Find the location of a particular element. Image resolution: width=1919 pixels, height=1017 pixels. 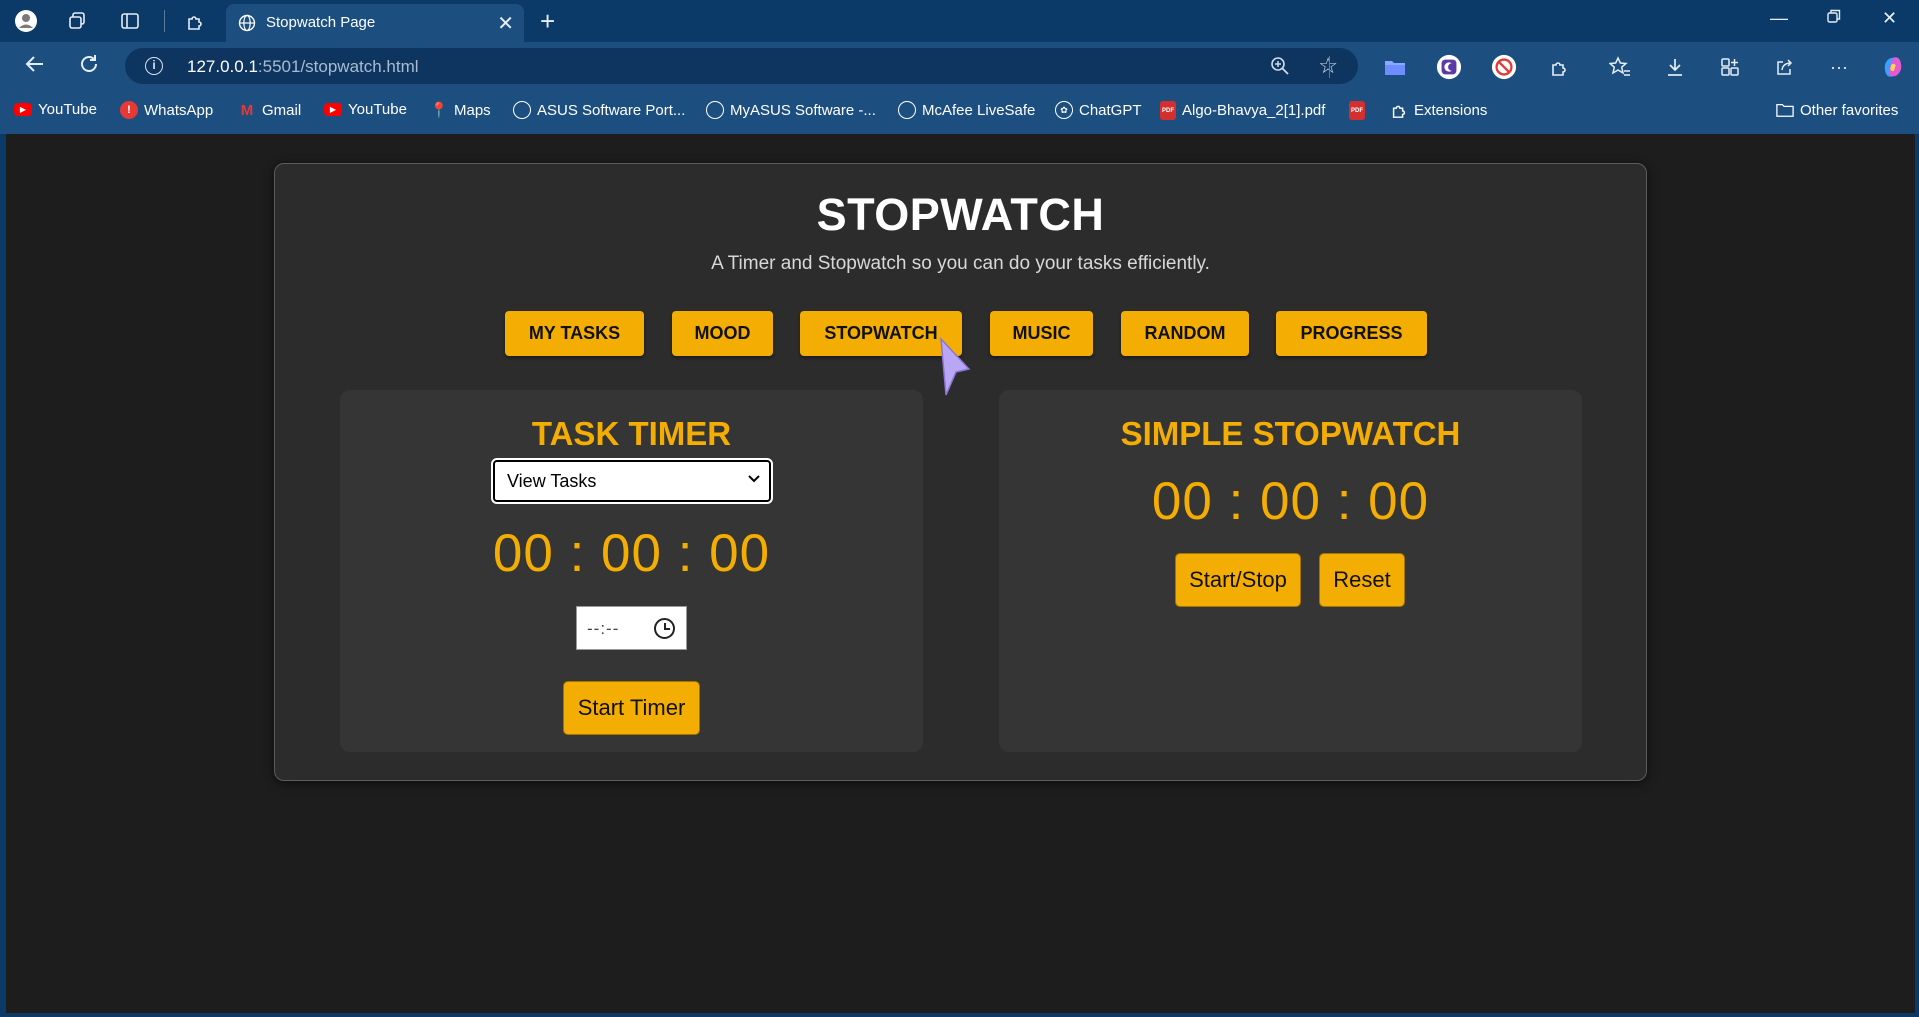

favorites-icon is located at coordinates (1620, 67).